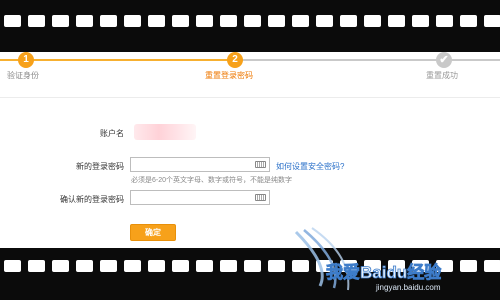 Image resolution: width=500 pixels, height=300 pixels. I want to click on progress-track-pending, so click(367, 60).